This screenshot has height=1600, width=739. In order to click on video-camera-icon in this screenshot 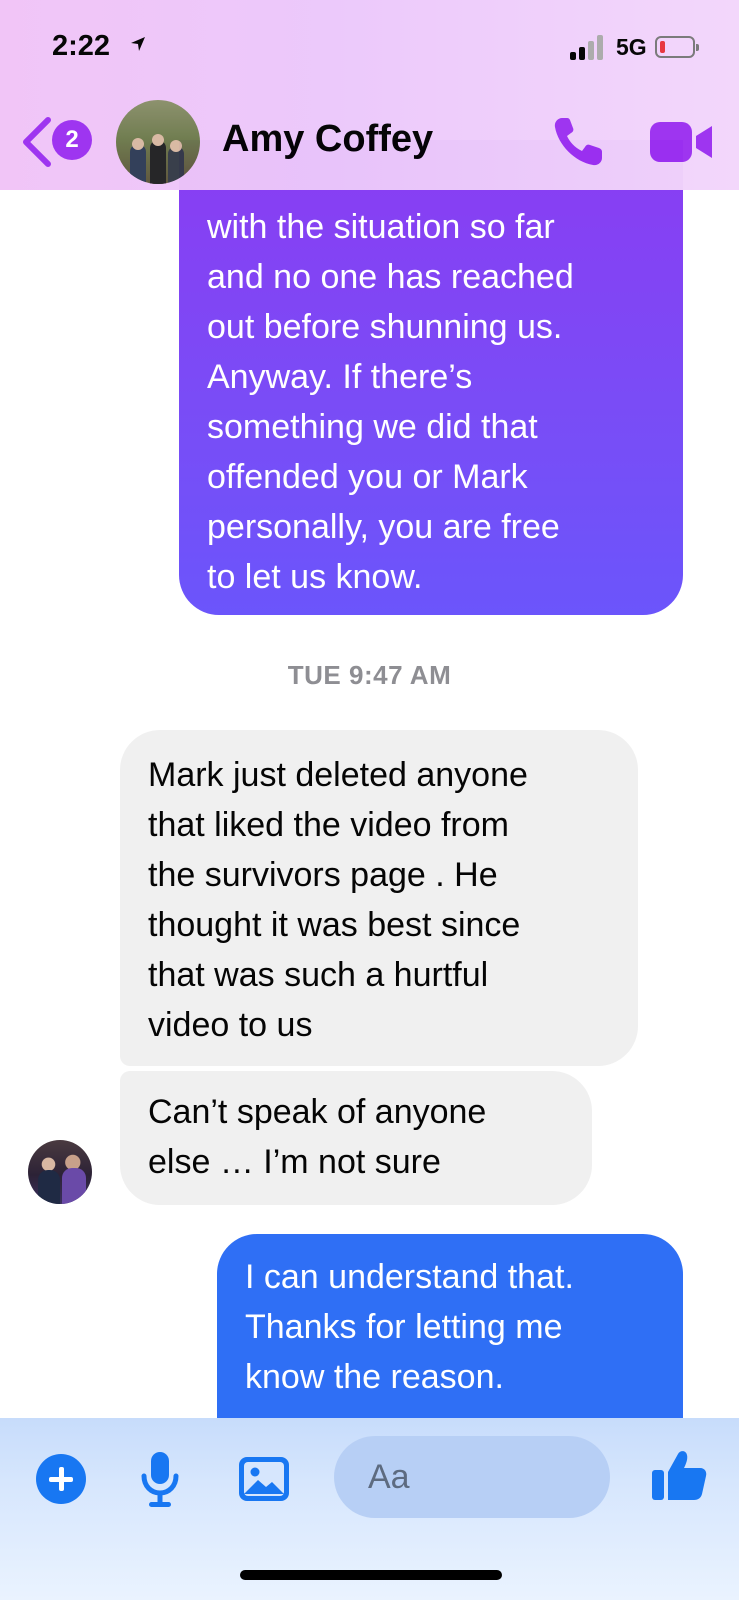, I will do `click(682, 142)`.